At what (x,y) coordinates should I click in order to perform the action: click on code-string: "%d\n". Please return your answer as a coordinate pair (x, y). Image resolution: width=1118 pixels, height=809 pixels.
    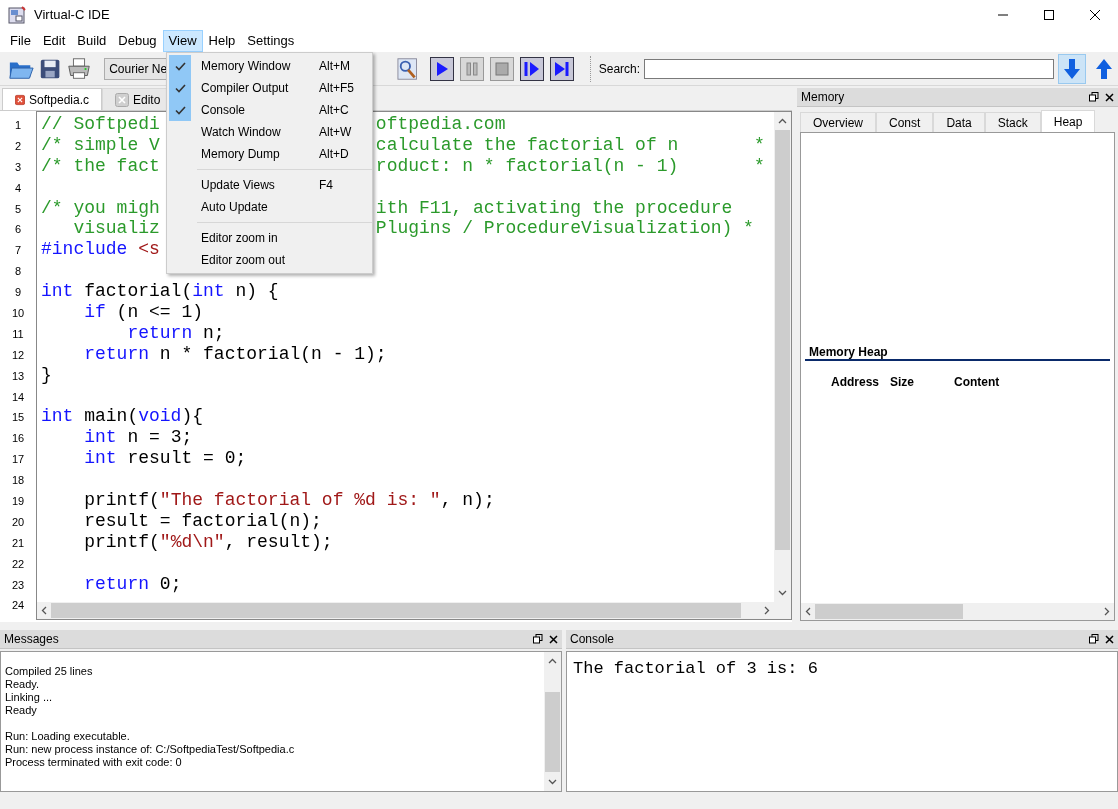
    Looking at the image, I should click on (192, 541).